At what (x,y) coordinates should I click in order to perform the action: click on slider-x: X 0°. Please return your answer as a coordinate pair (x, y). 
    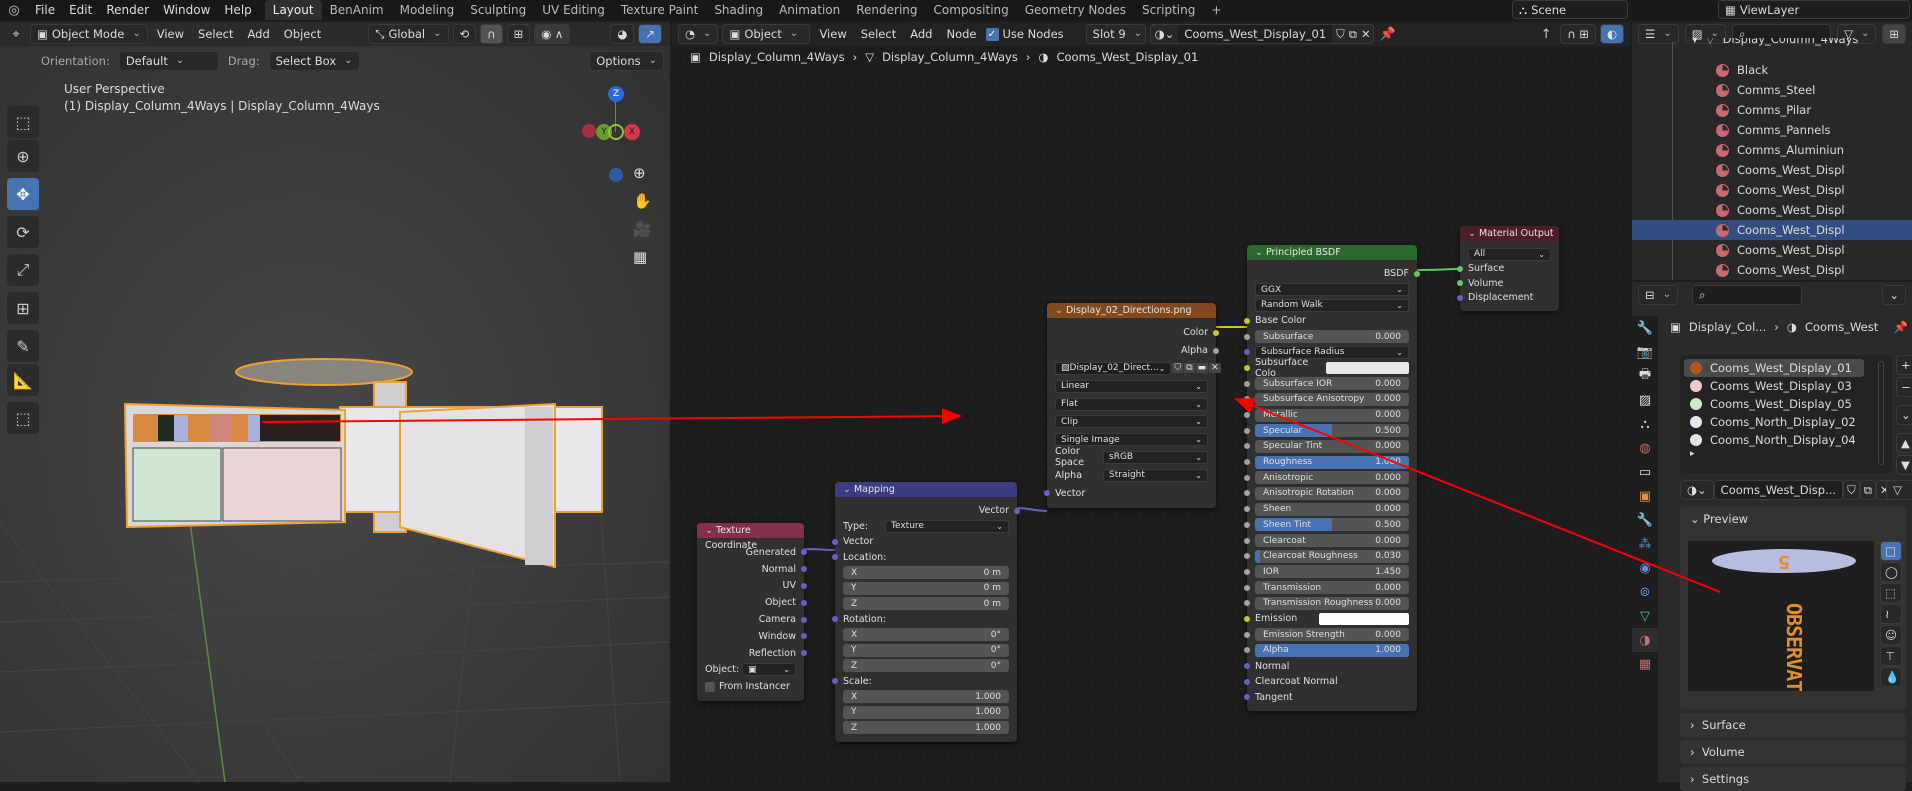
    Looking at the image, I should click on (926, 635).